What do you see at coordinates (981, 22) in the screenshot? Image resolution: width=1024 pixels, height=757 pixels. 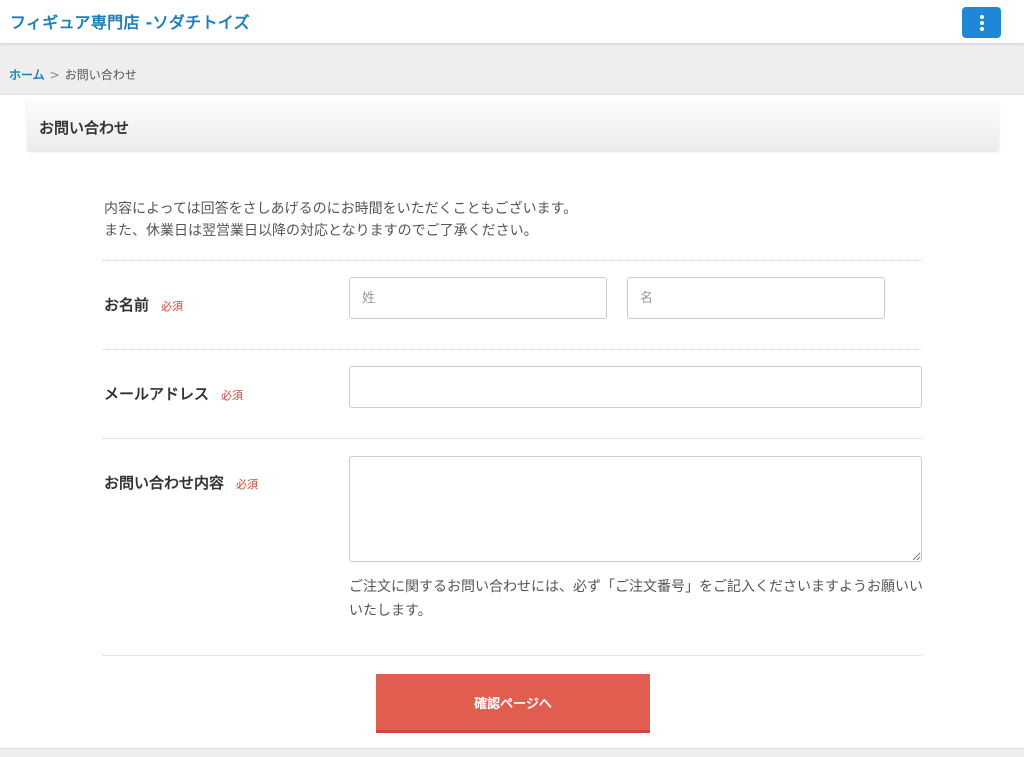 I see `menu-button` at bounding box center [981, 22].